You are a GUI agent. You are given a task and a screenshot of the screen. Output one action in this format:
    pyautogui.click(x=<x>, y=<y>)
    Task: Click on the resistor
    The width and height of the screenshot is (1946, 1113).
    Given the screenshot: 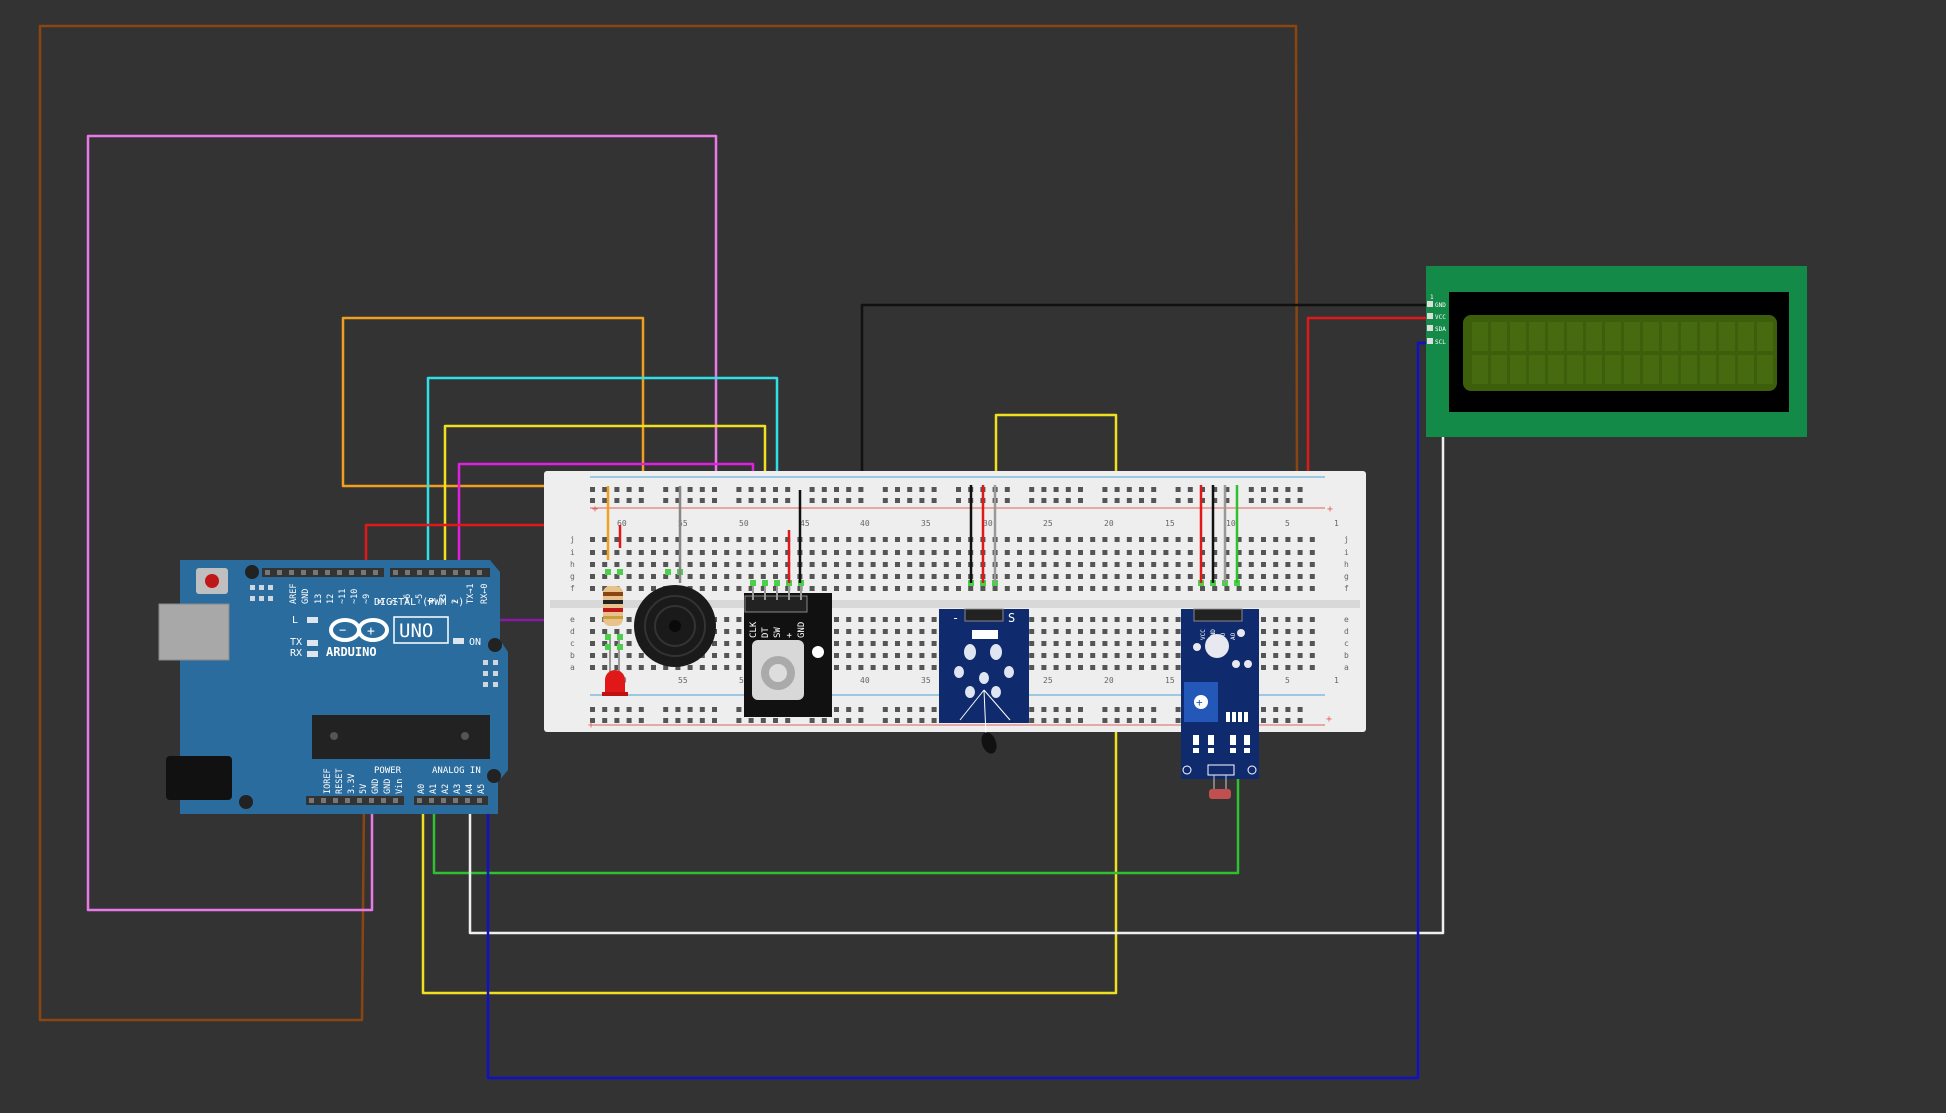 What is the action you would take?
    pyautogui.click(x=613, y=606)
    